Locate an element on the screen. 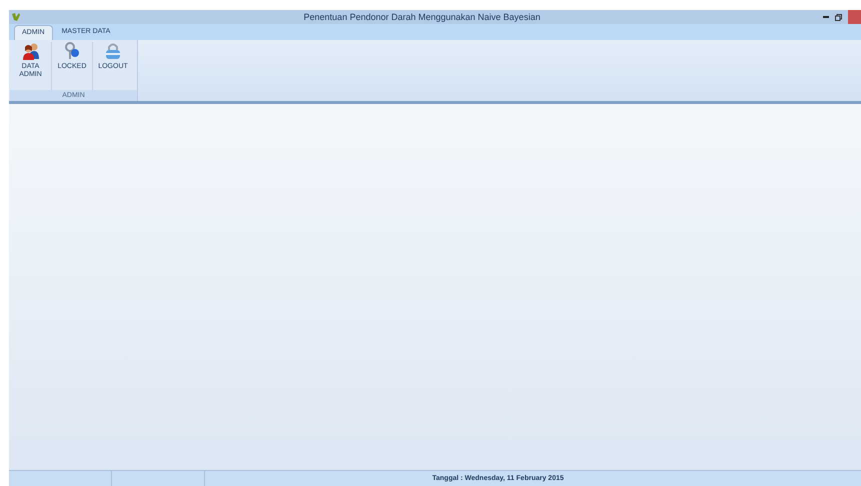  window-title: Penentuan Pendonor Darah Menggunakan Naive Bayesian is located at coordinates (422, 17).